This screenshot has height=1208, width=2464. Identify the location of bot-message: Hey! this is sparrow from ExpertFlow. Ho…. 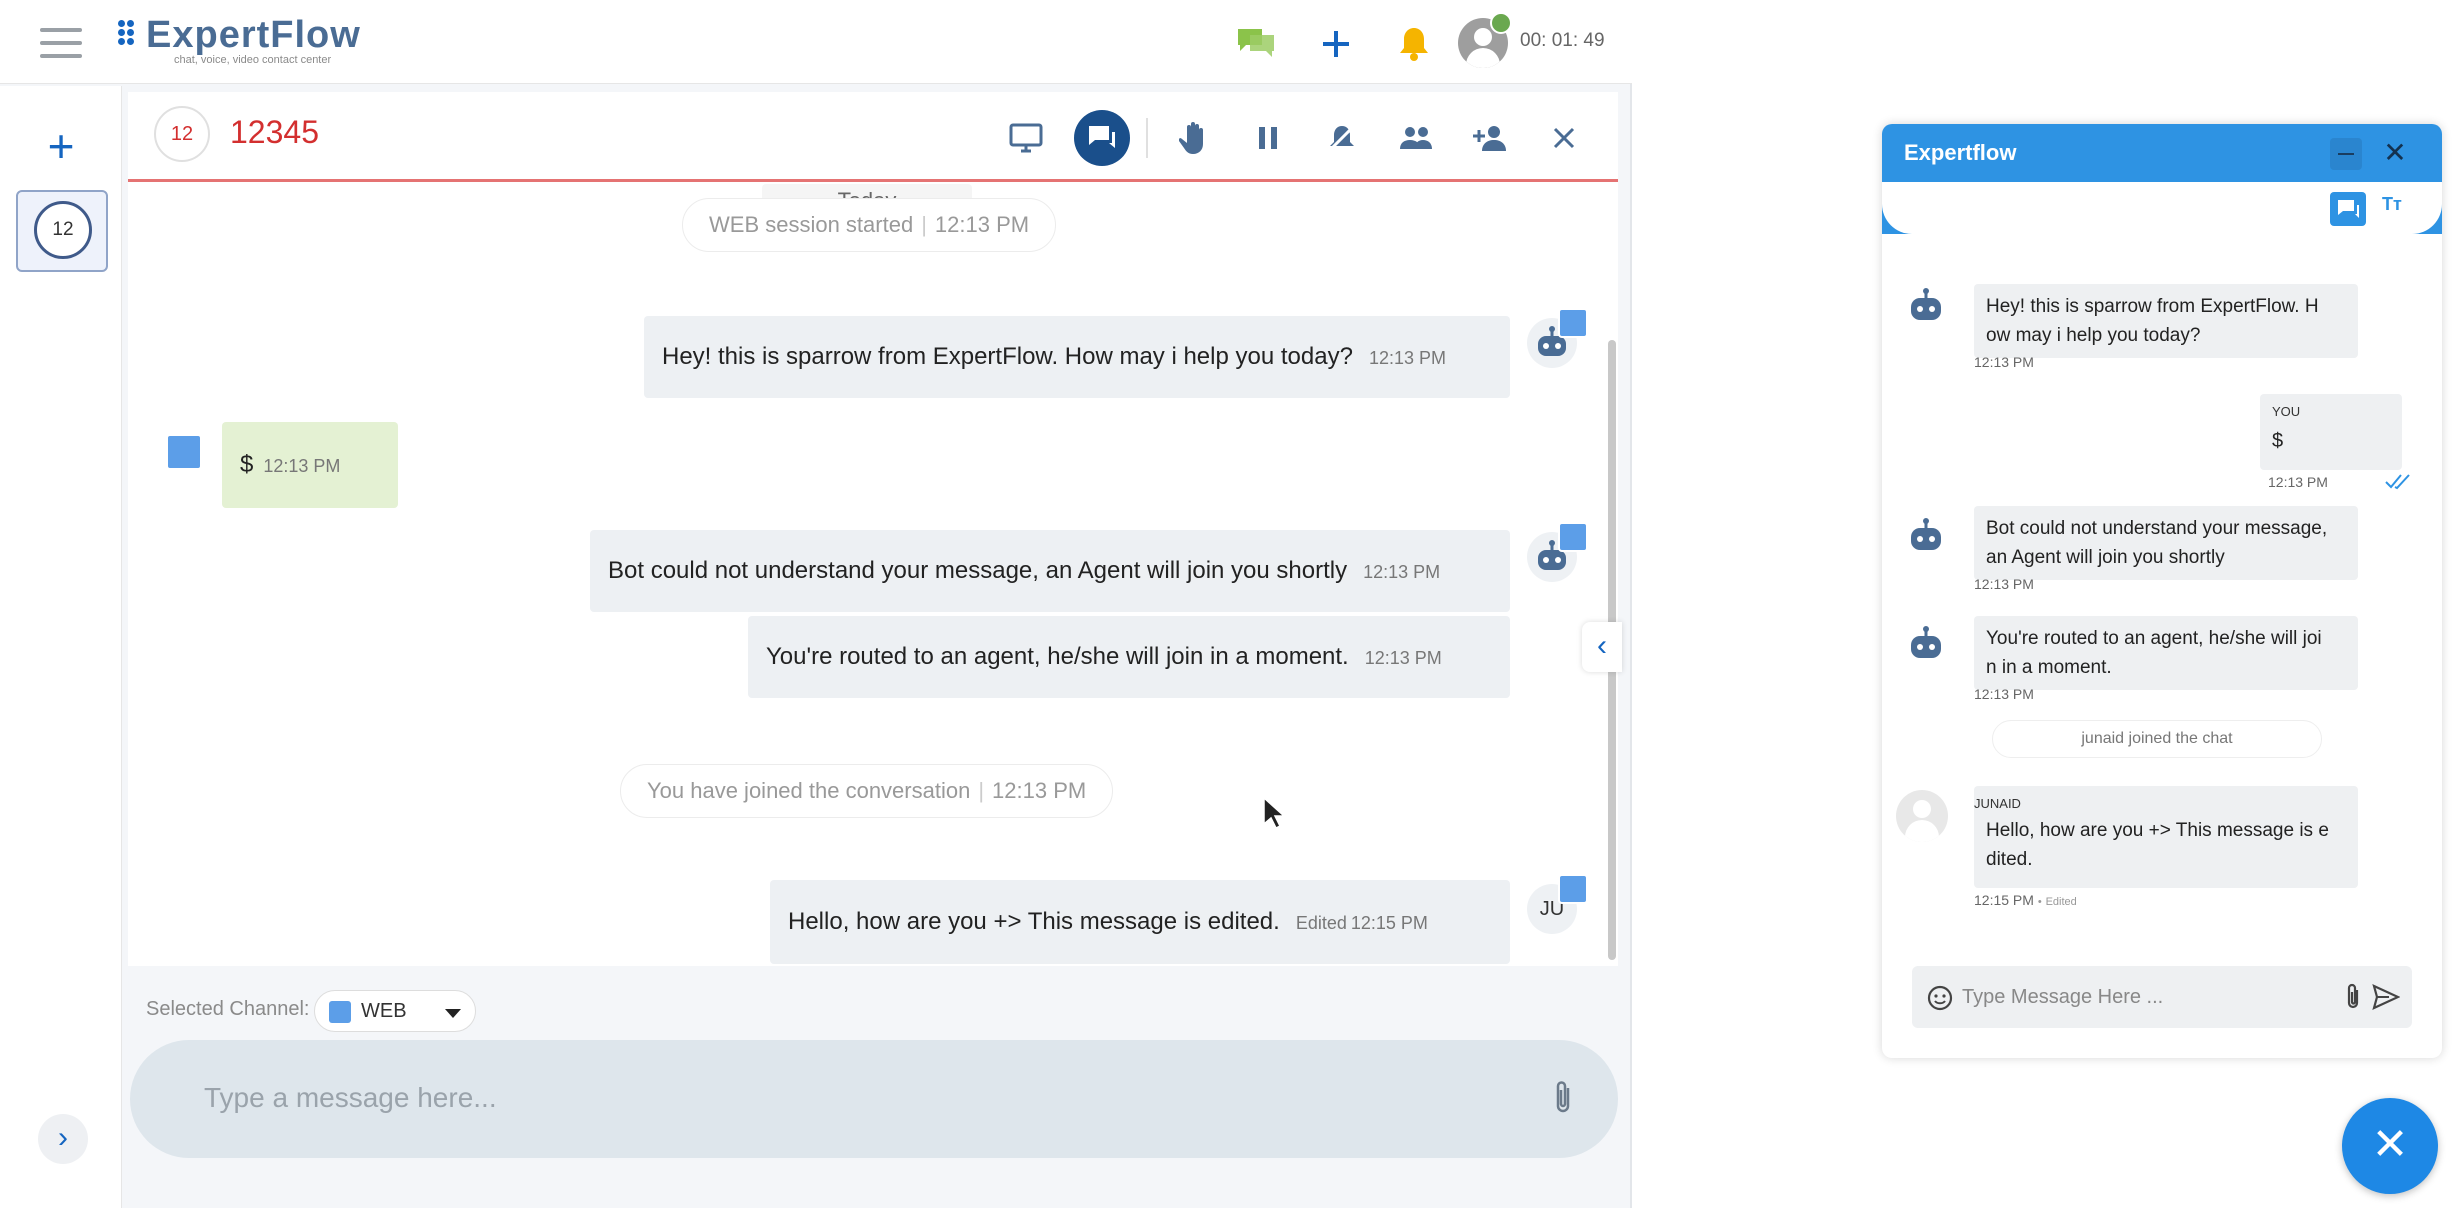
(1077, 357).